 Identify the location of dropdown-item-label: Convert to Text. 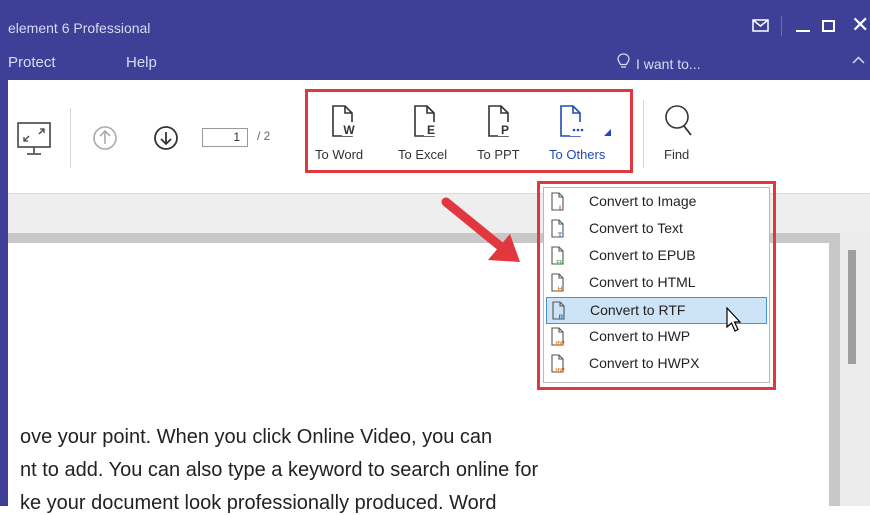
(636, 228).